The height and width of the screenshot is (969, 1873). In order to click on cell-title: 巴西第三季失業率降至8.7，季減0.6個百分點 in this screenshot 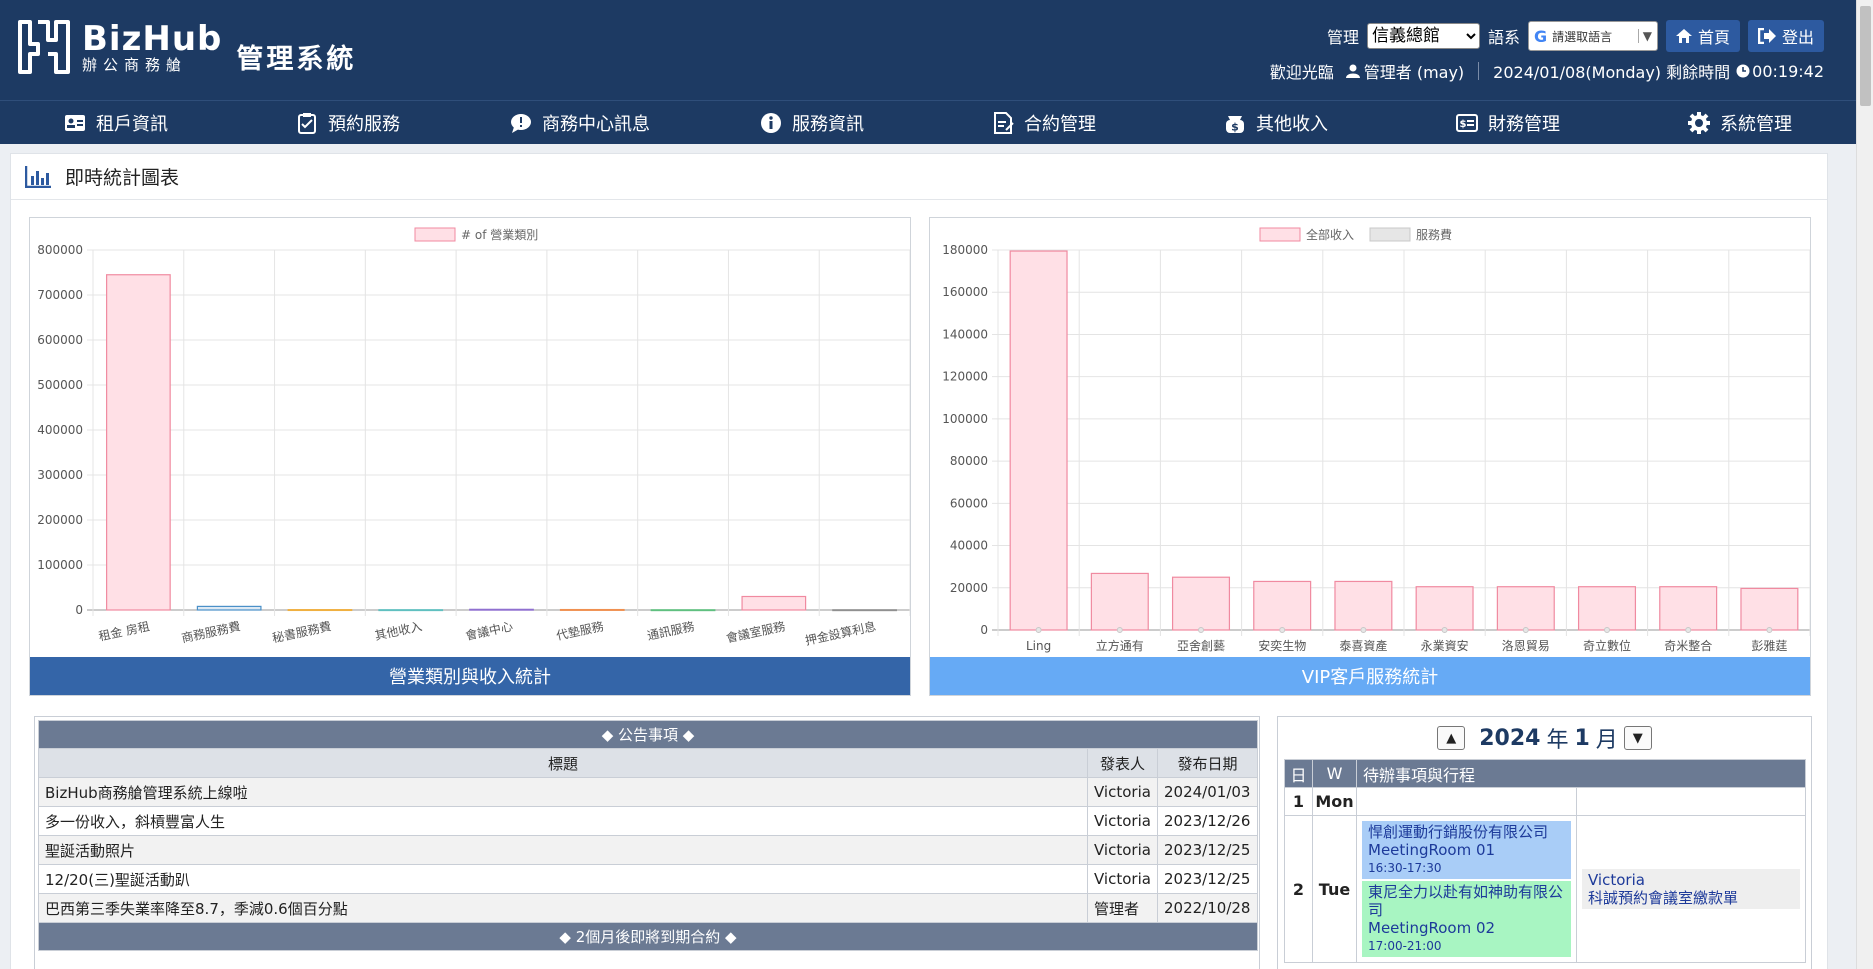, I will do `click(563, 908)`.